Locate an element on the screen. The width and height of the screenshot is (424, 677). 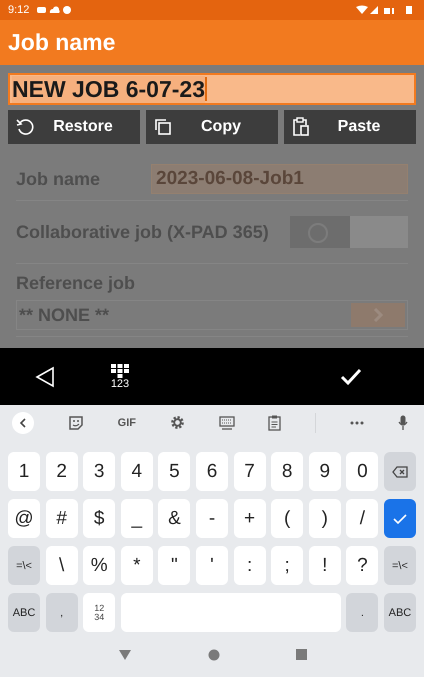
keyboard-key: \ is located at coordinates (62, 565).